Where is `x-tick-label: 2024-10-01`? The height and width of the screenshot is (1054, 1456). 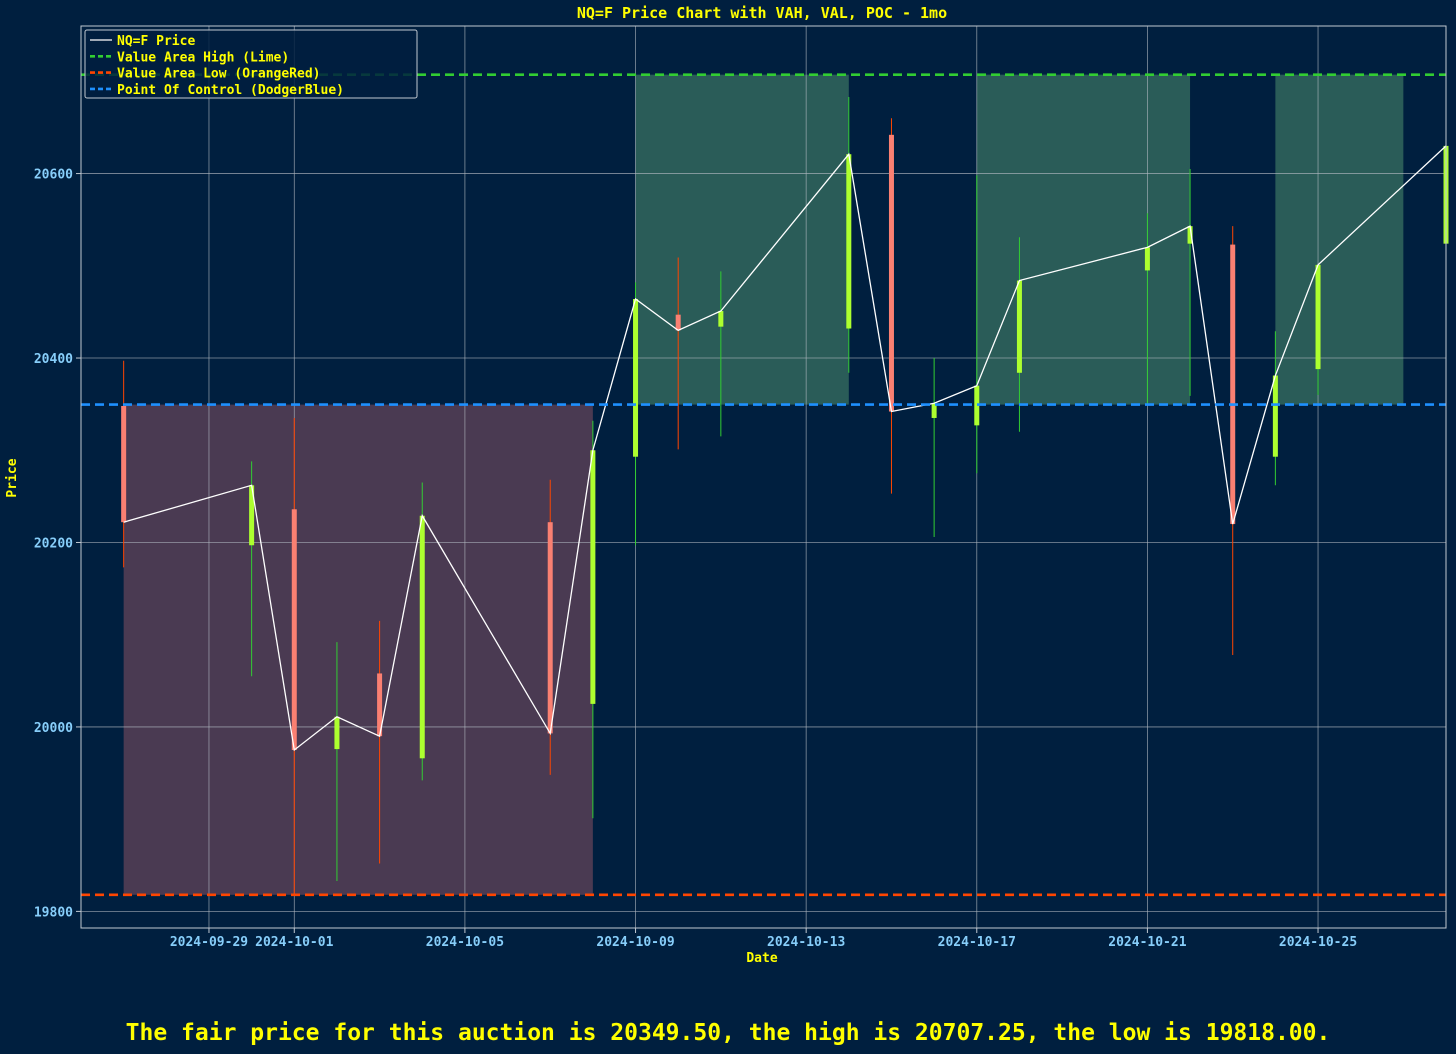
x-tick-label: 2024-10-01 is located at coordinates (294, 942).